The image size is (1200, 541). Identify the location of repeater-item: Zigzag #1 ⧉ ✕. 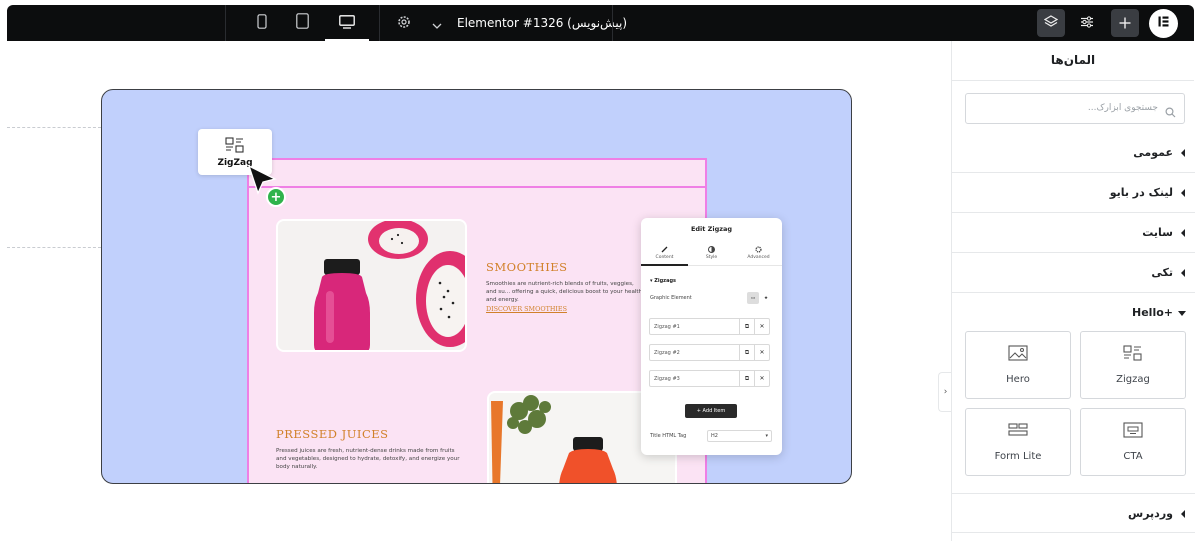
(709, 326).